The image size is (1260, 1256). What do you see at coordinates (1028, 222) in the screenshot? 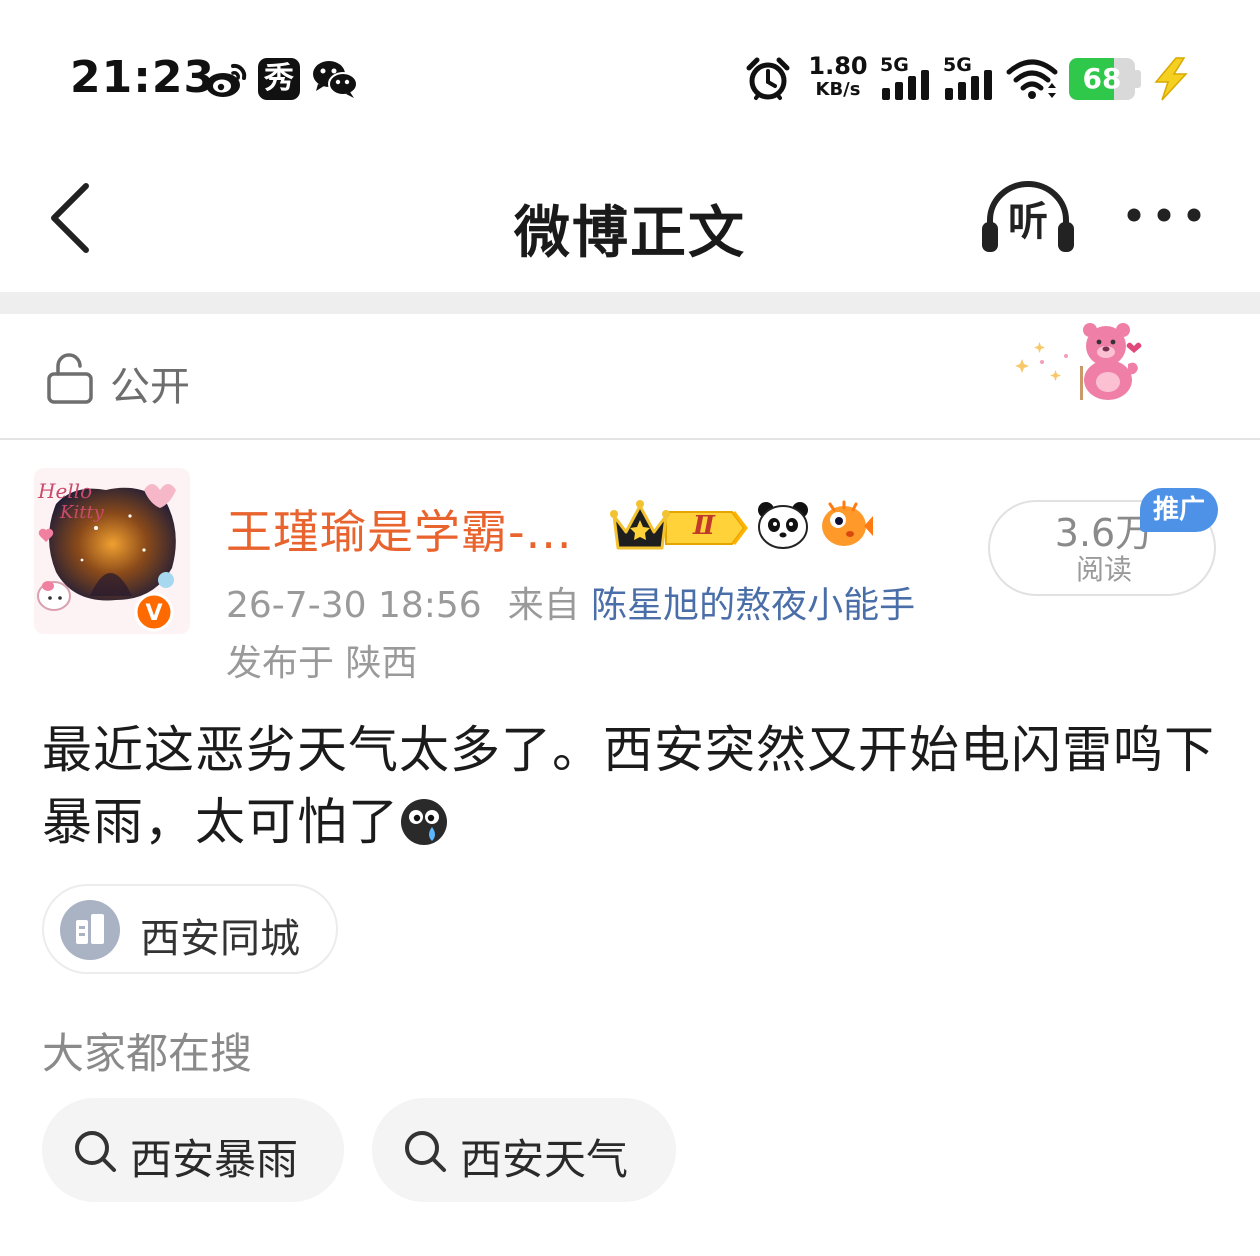
I see `listen-label: 听` at bounding box center [1028, 222].